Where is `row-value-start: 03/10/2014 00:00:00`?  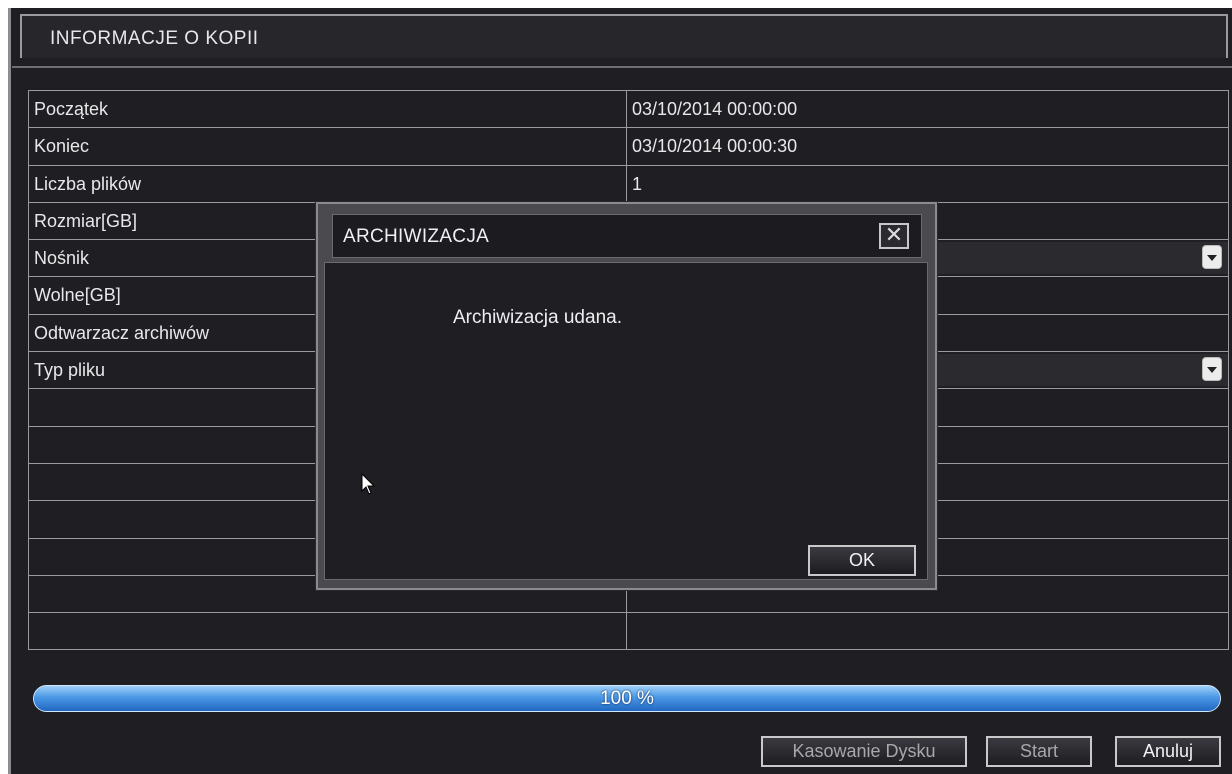 row-value-start: 03/10/2014 00:00:00 is located at coordinates (928, 109).